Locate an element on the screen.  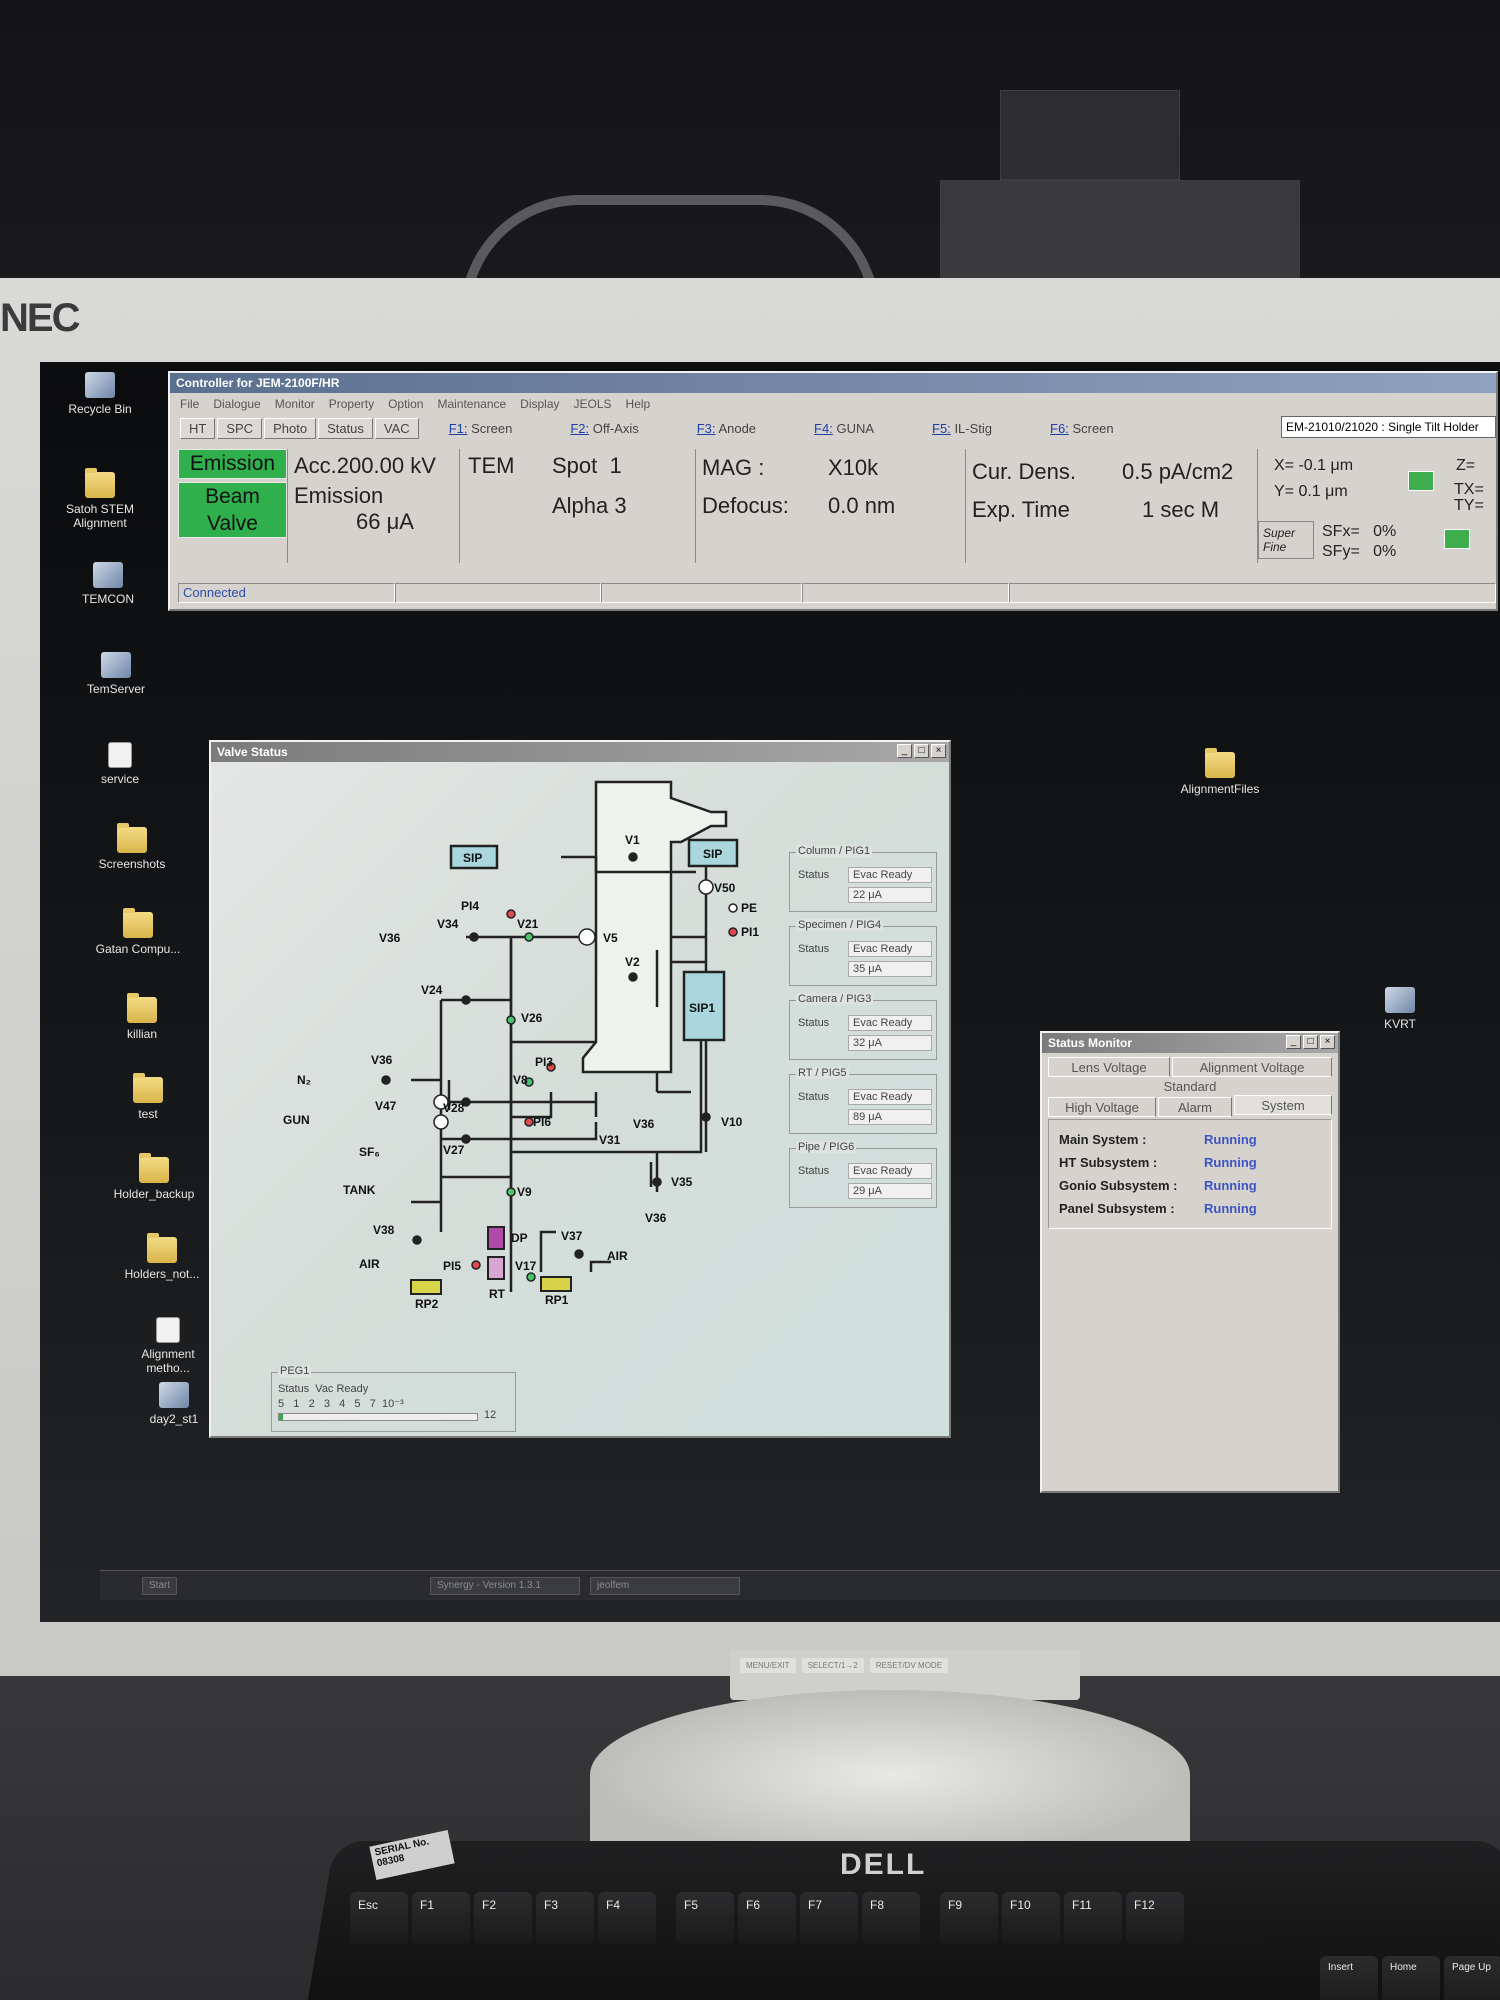
osd-buttons: MENU/EXIT SELECT/1→2 RESET/DV MODE is located at coordinates (844, 1665).